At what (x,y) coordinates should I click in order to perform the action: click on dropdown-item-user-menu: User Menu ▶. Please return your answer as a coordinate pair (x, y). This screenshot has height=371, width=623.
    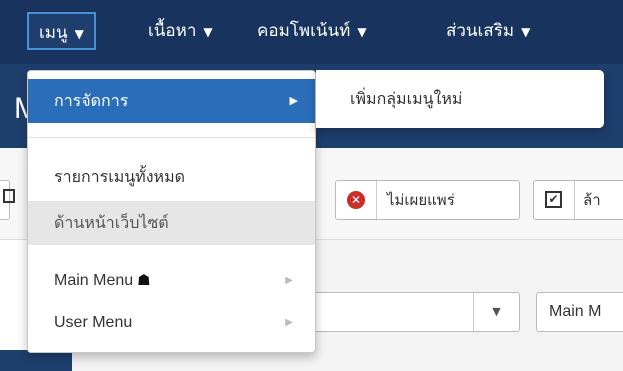
    Looking at the image, I should click on (171, 323).